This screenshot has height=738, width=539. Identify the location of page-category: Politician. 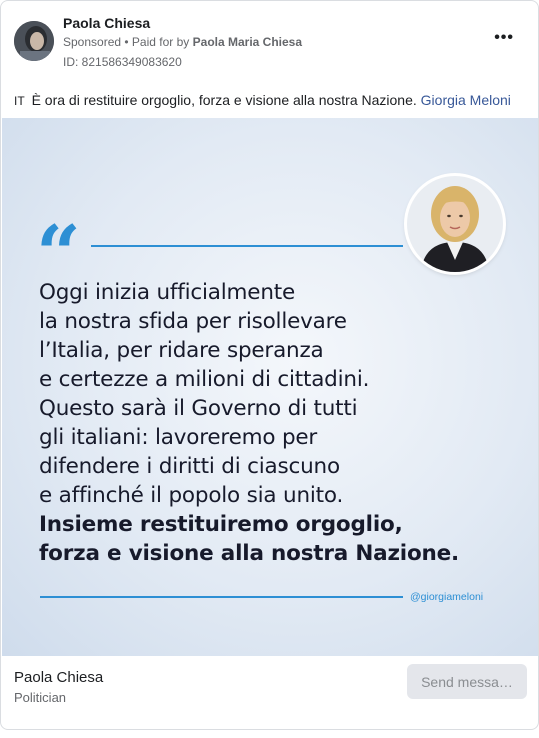
(40, 697).